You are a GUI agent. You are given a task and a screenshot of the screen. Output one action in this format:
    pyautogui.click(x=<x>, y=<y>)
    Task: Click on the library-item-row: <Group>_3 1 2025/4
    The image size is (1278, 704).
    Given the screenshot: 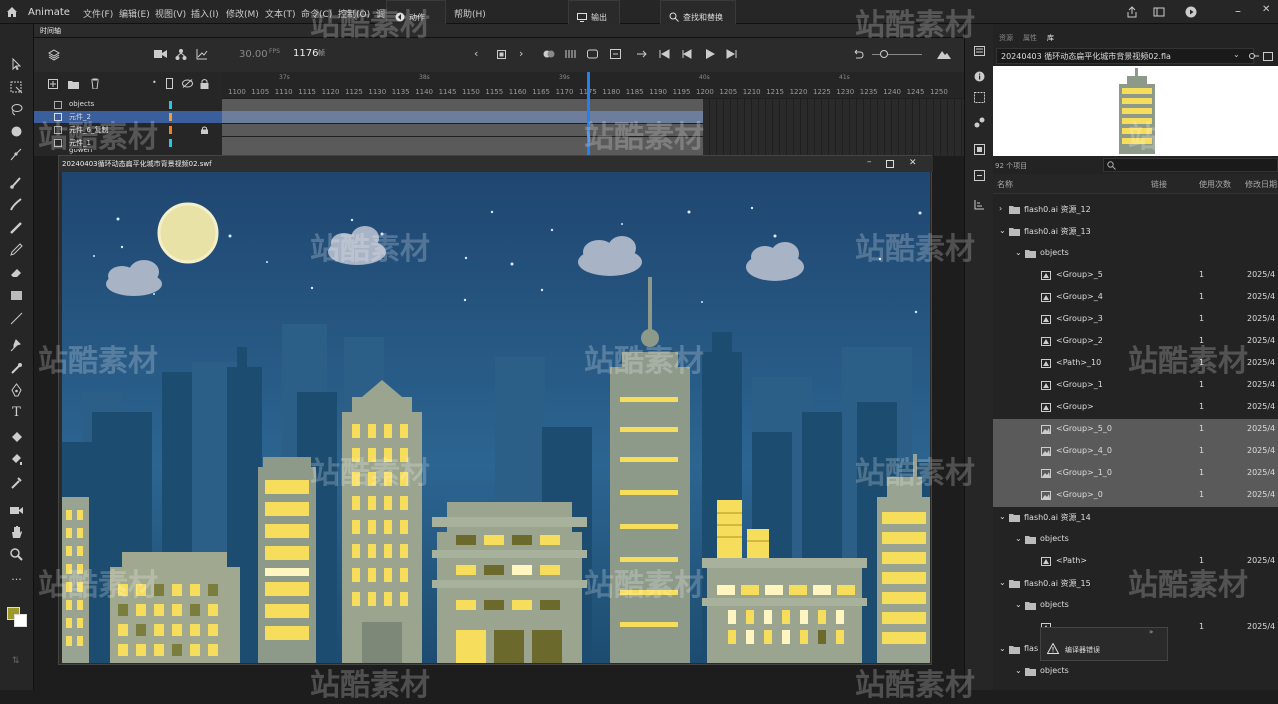 What is the action you would take?
    pyautogui.click(x=1135, y=320)
    